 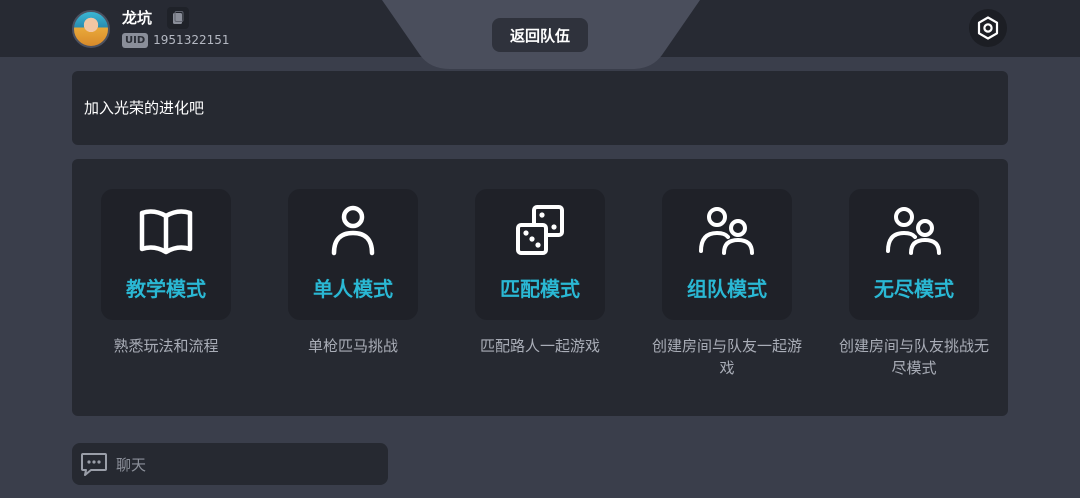 I want to click on mode-title: 单人模式, so click(x=353, y=289).